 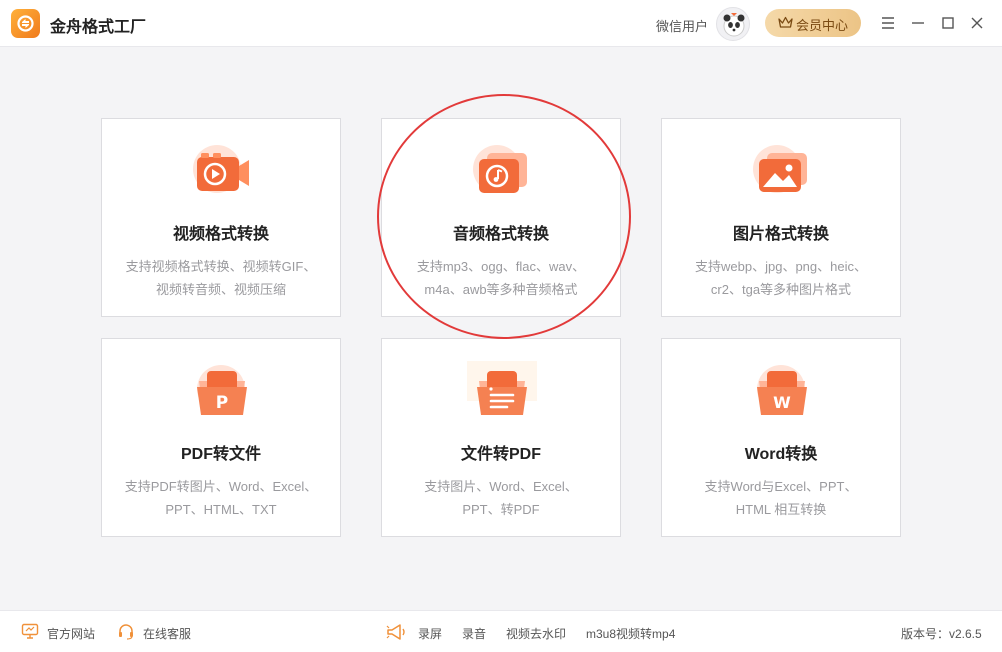 What do you see at coordinates (501, 498) in the screenshot?
I see `card-description: 支持图片、Word、Excel、 PPT、转PDF` at bounding box center [501, 498].